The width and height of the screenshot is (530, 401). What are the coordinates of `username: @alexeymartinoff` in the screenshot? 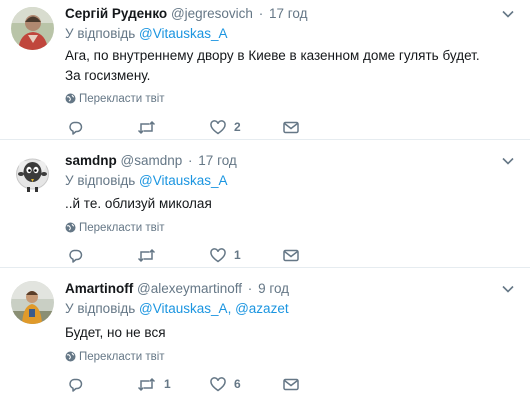 It's located at (189, 288).